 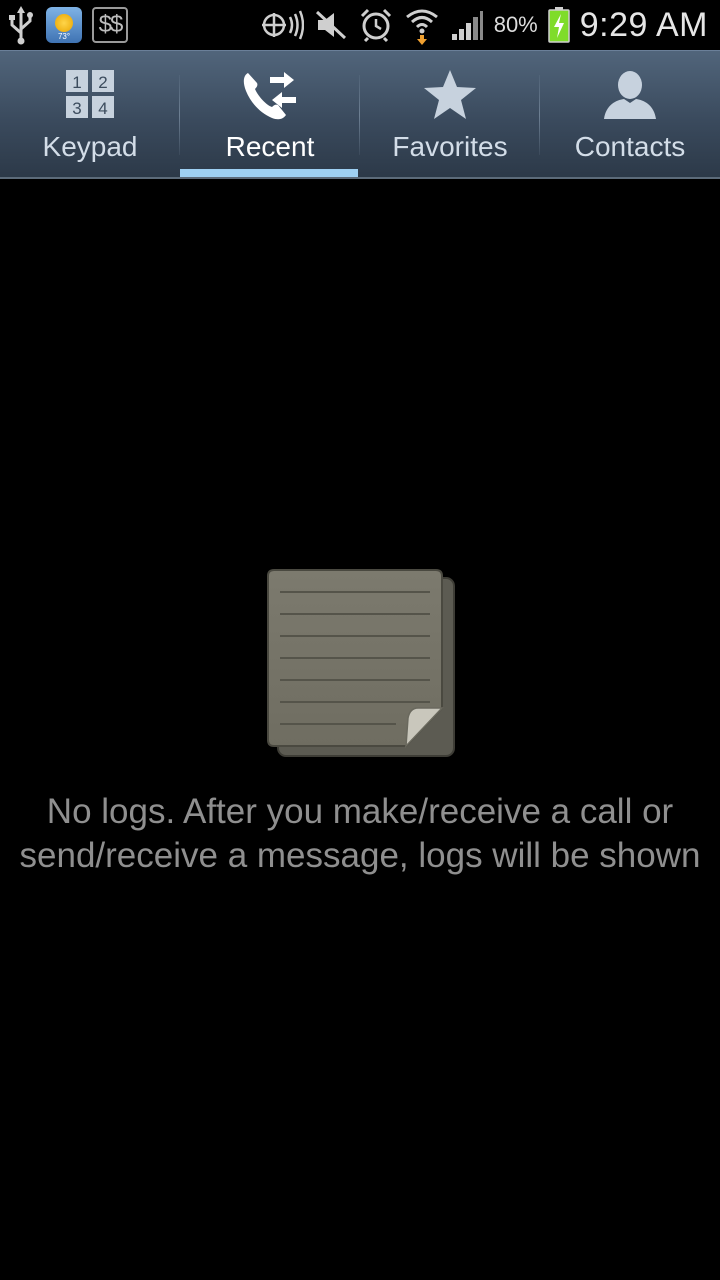 What do you see at coordinates (110, 25) in the screenshot?
I see `dollar-app-icon: $$` at bounding box center [110, 25].